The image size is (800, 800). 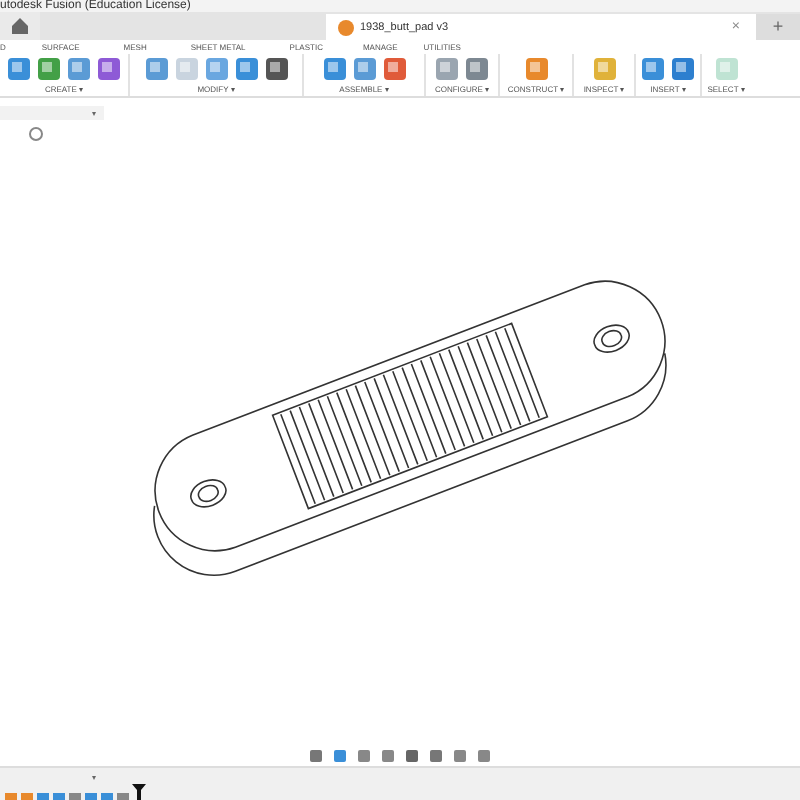 I want to click on home-icon, so click(x=20, y=26).